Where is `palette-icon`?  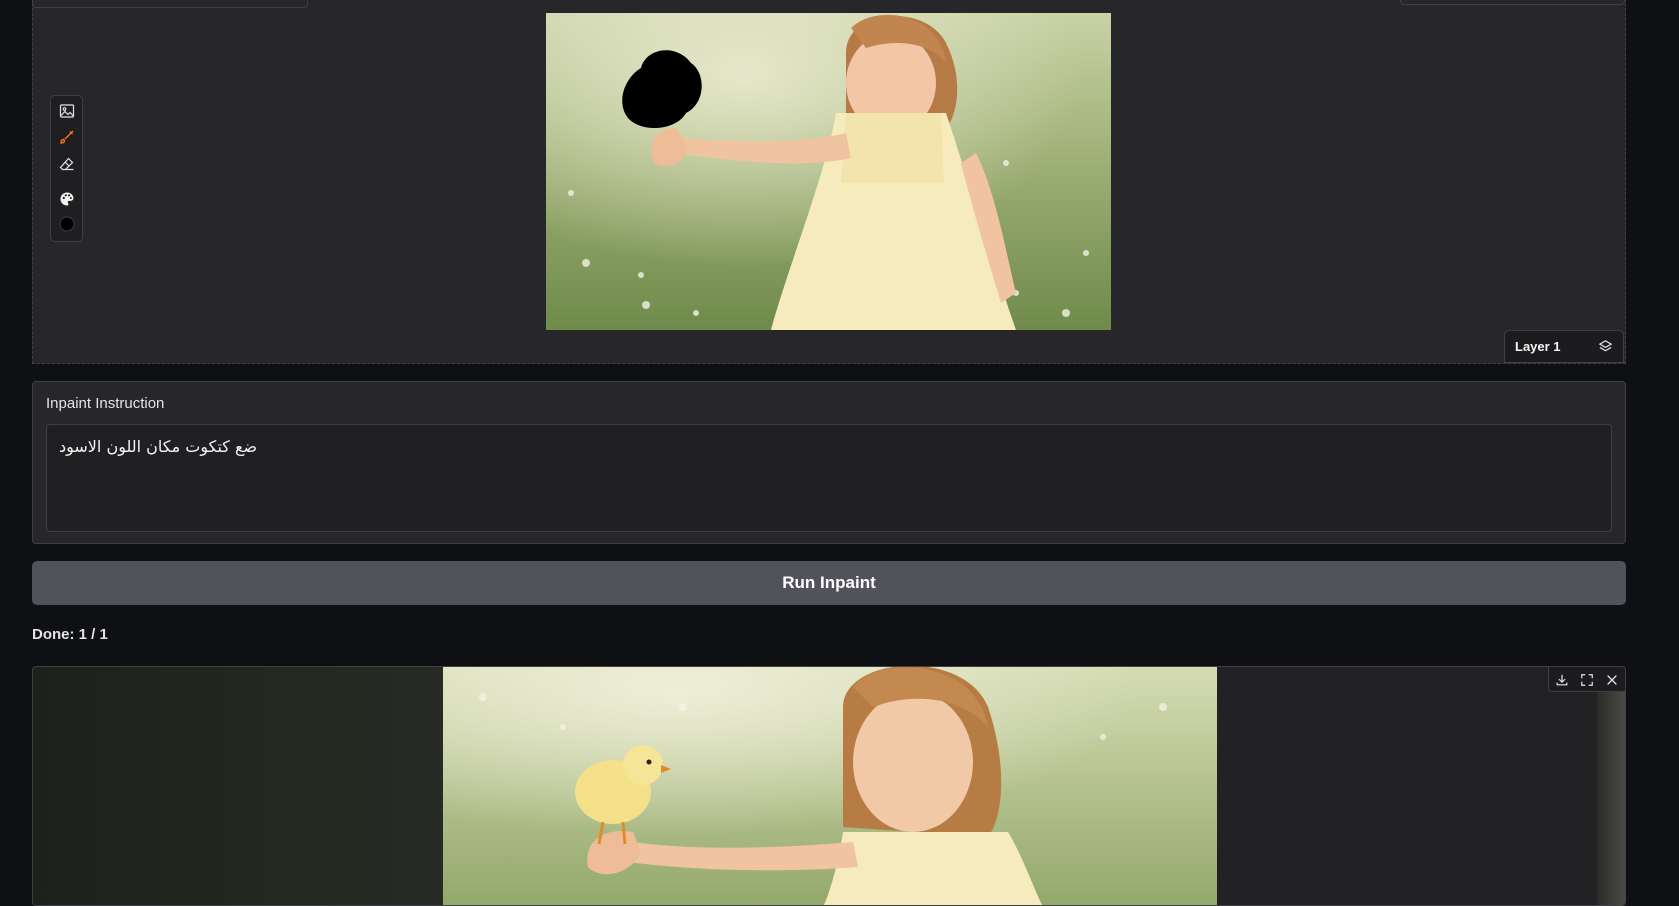
palette-icon is located at coordinates (66, 199).